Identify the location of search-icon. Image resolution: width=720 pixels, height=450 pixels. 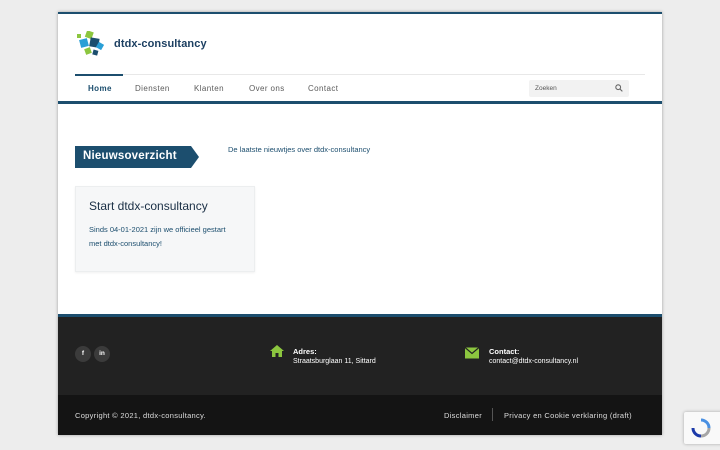
(619, 88).